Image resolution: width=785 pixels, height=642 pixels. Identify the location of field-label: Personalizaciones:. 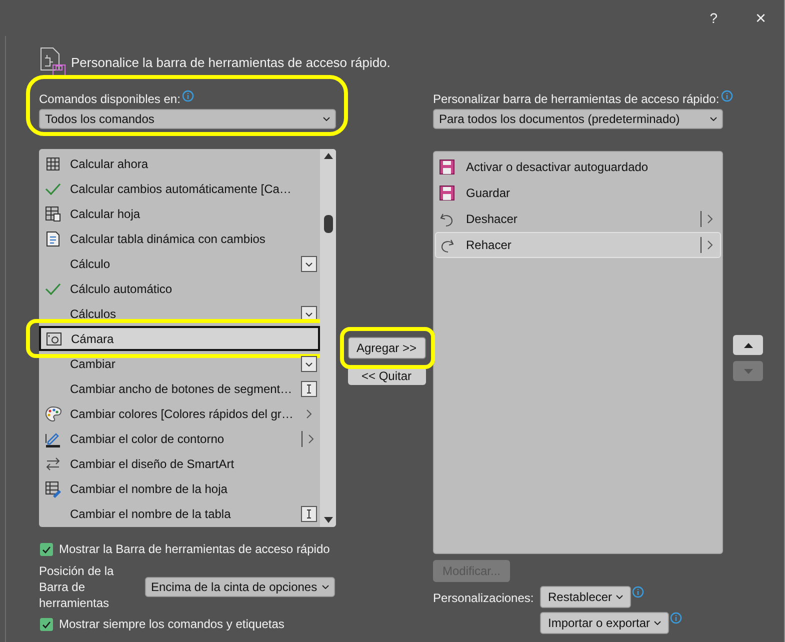
(484, 598).